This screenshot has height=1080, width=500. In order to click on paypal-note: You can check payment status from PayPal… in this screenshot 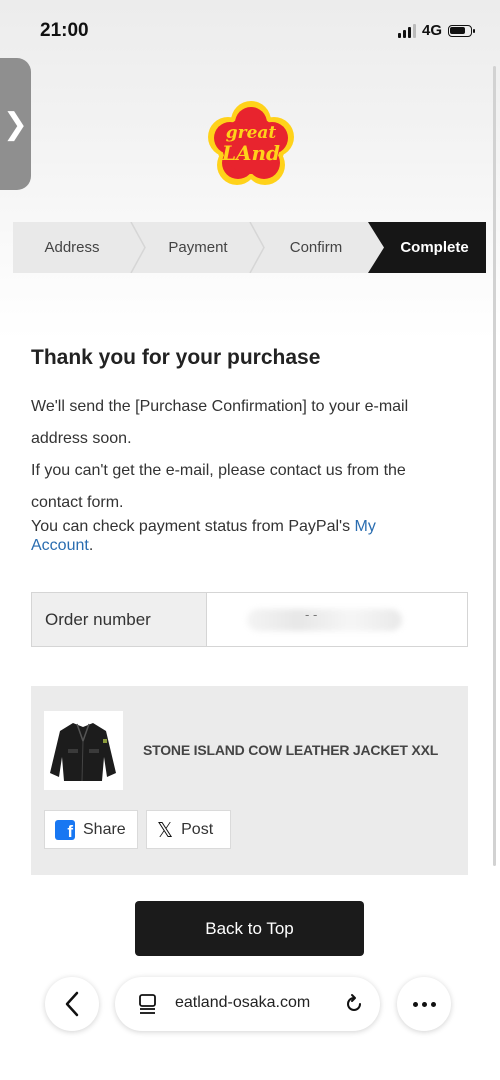, I will do `click(203, 526)`.